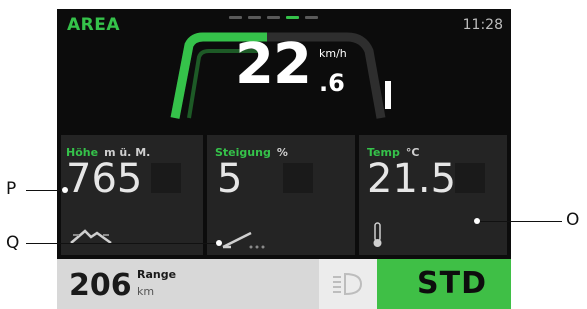  What do you see at coordinates (412, 179) in the screenshot?
I see `tile-value: 21.5` at bounding box center [412, 179].